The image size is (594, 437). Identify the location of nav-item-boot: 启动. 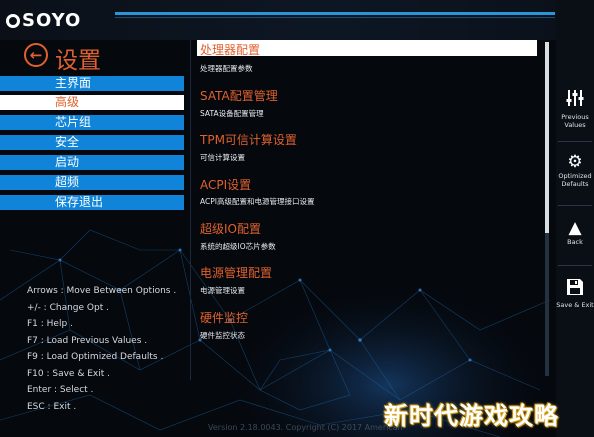
(92, 162).